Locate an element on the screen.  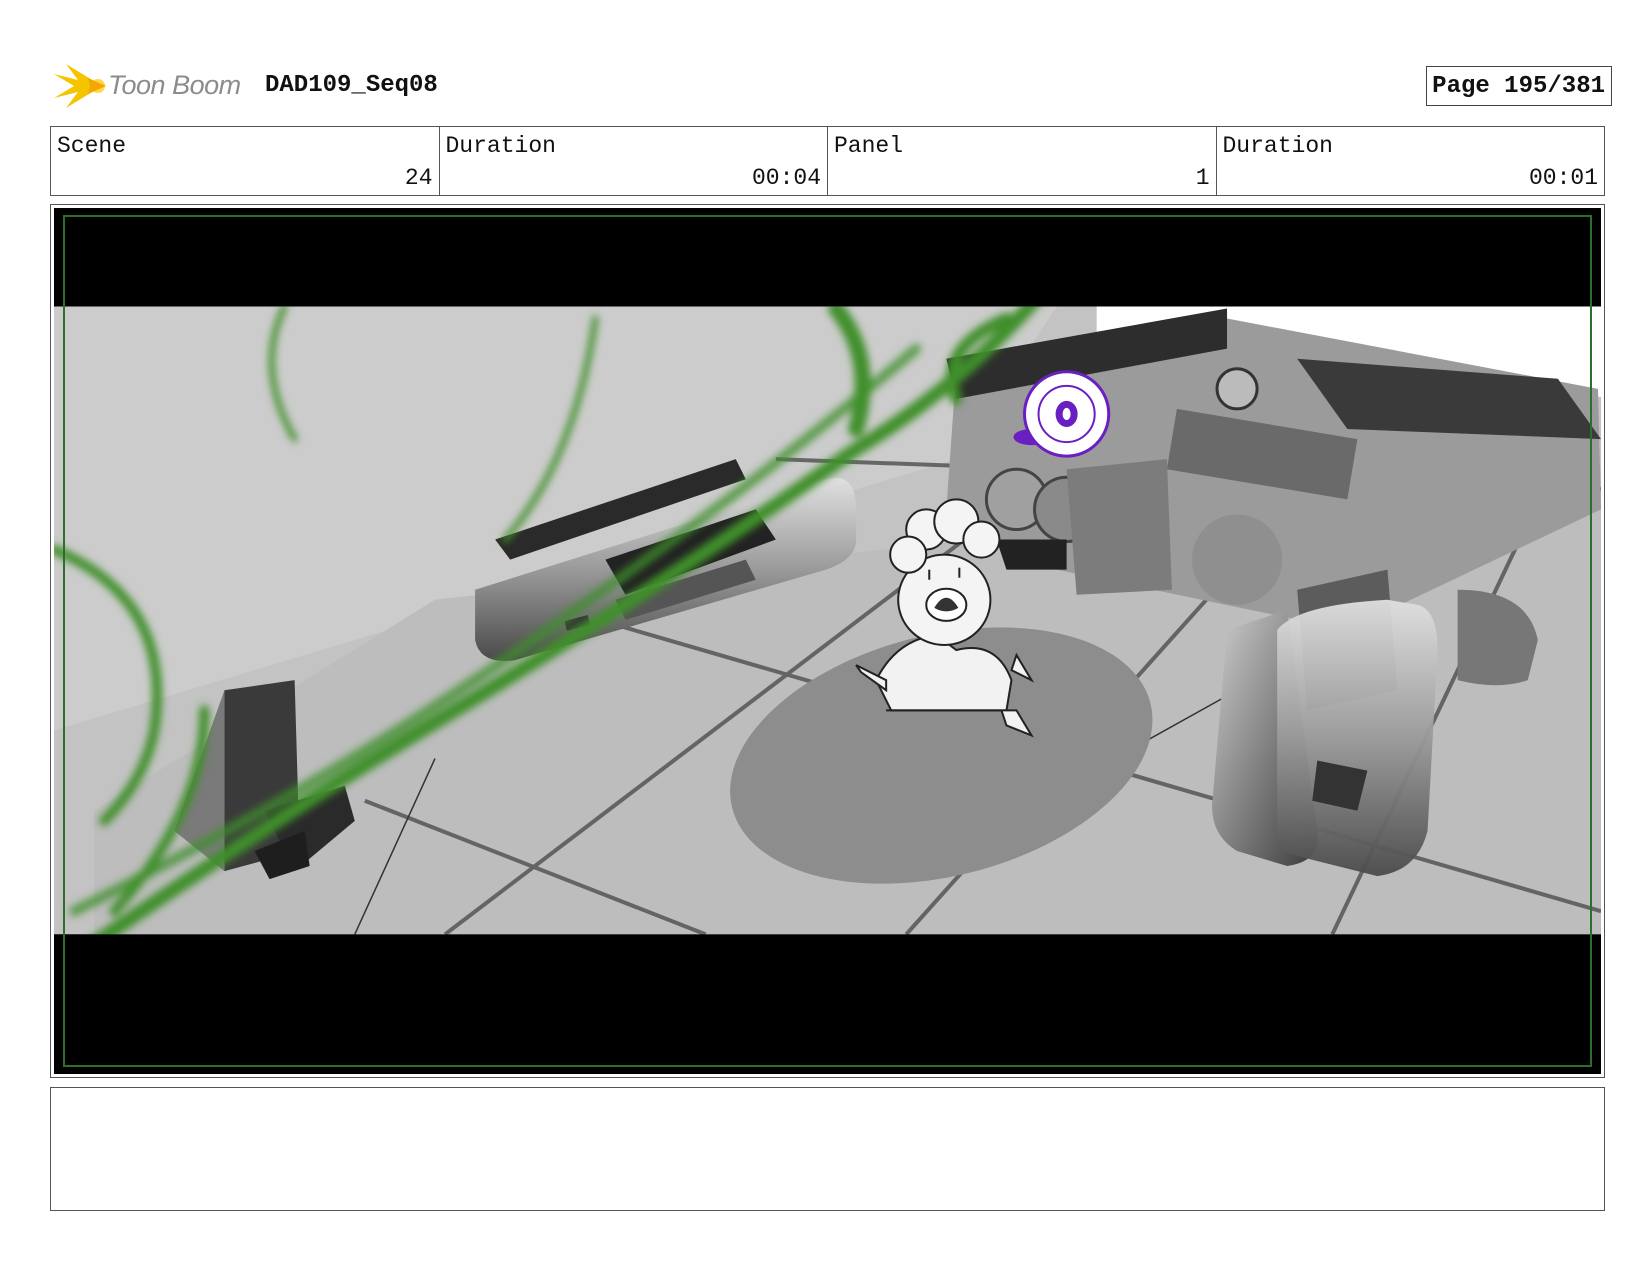
panel-label: Panel is located at coordinates (869, 146).